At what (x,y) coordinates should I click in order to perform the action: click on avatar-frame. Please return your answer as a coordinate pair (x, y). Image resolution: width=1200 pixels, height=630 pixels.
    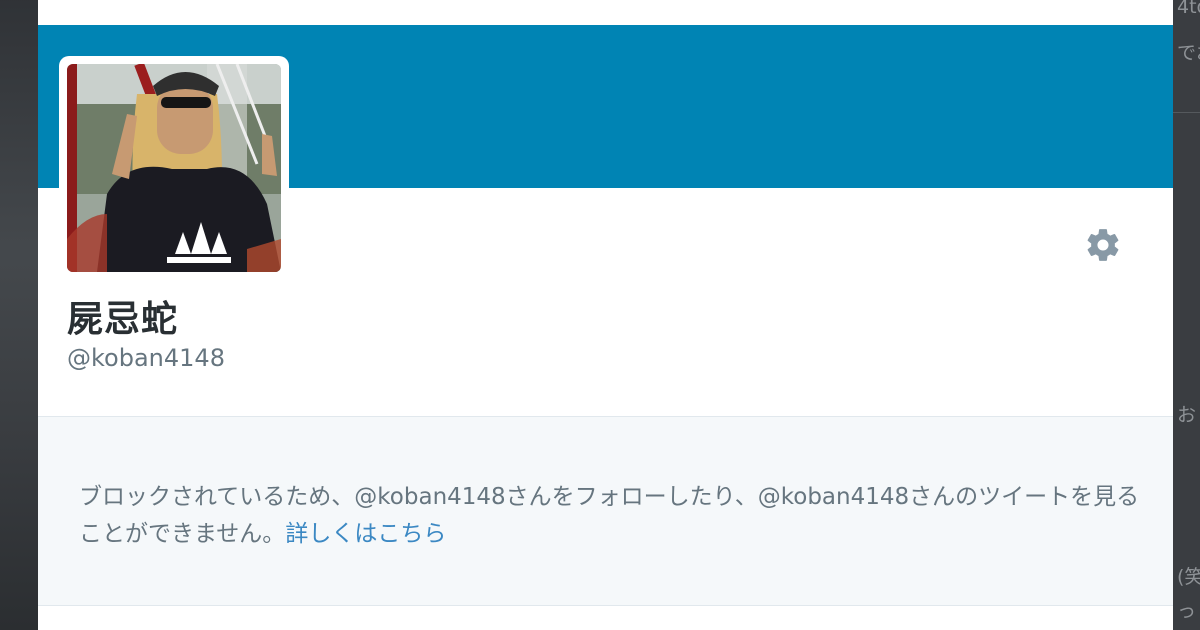
    Looking at the image, I should click on (174, 168).